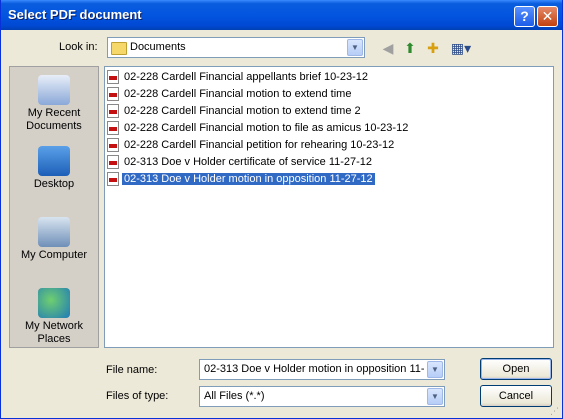 The height and width of the screenshot is (419, 563). I want to click on place-label: My Recent Documents, so click(54, 119).